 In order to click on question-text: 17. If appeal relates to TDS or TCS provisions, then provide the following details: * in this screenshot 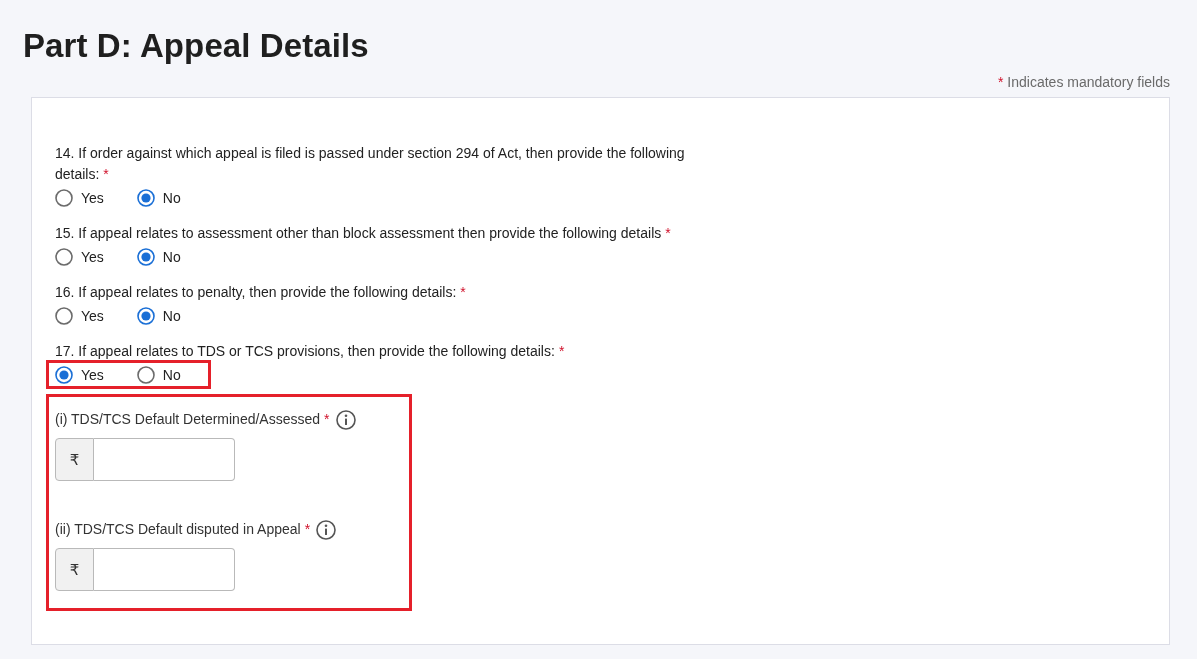, I will do `click(310, 351)`.